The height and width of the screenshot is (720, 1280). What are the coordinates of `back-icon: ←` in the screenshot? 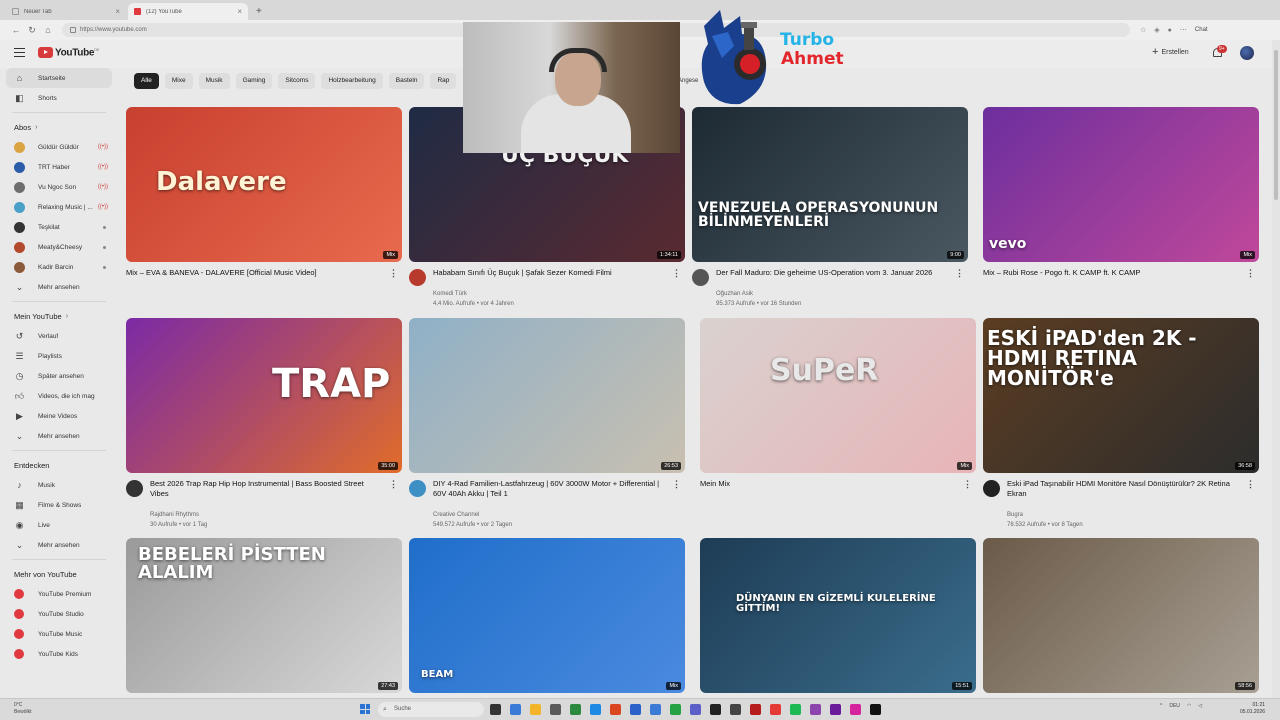 It's located at (16, 30).